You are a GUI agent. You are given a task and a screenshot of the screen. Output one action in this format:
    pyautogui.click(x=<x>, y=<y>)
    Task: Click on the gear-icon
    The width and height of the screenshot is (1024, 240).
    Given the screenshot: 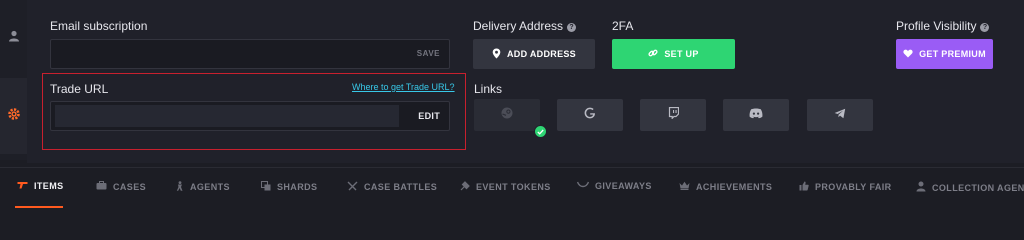 What is the action you would take?
    pyautogui.click(x=14, y=116)
    